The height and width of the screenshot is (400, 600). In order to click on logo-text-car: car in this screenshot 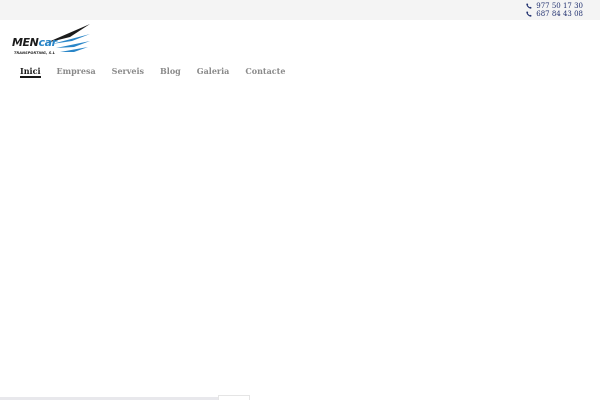, I will do `click(47, 42)`.